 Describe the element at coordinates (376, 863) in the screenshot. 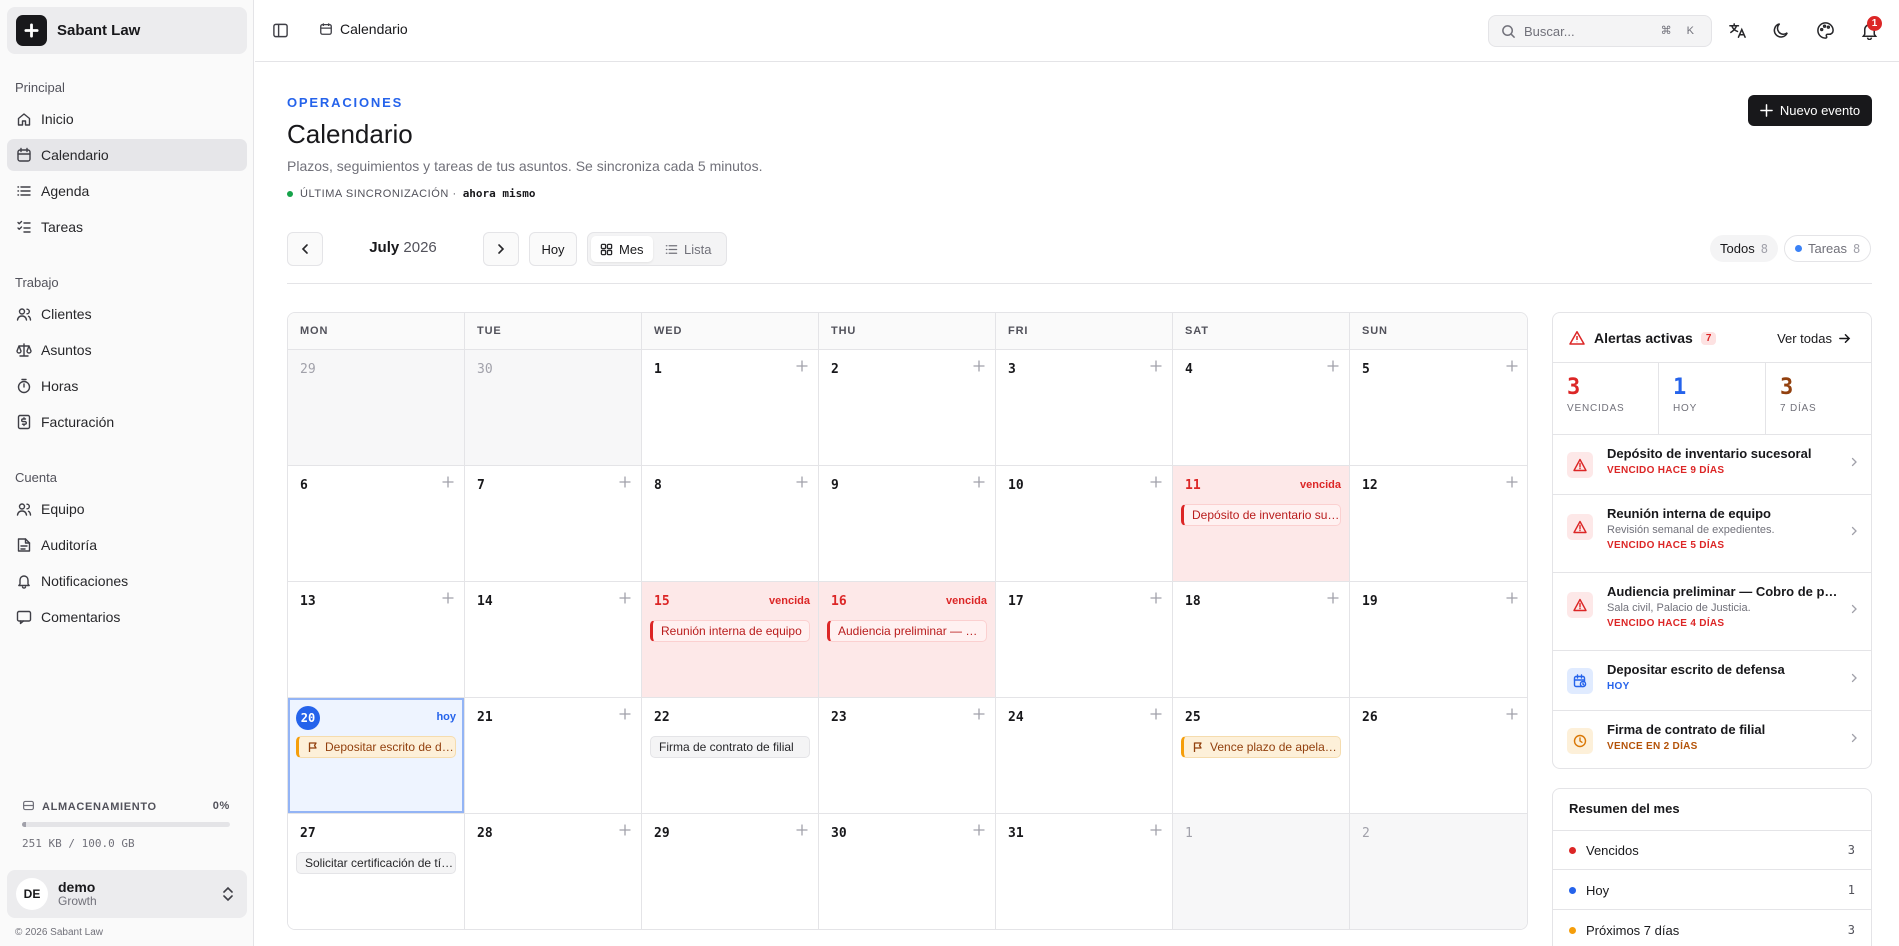

I see `calendar-event: Solicitar certificación de título` at that location.